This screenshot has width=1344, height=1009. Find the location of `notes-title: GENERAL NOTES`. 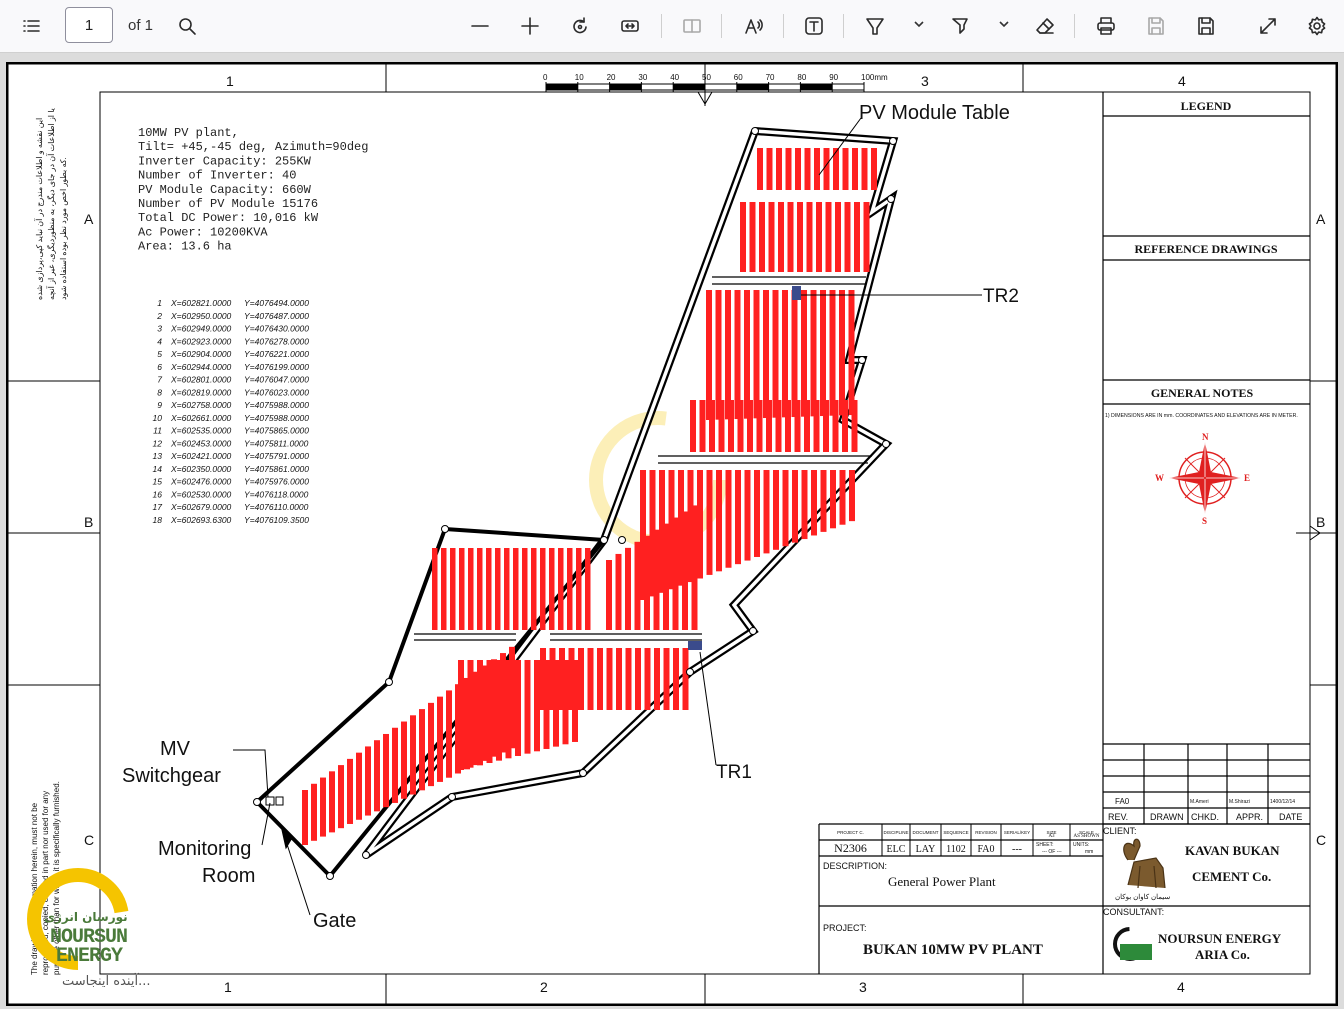

notes-title: GENERAL NOTES is located at coordinates (1202, 393).